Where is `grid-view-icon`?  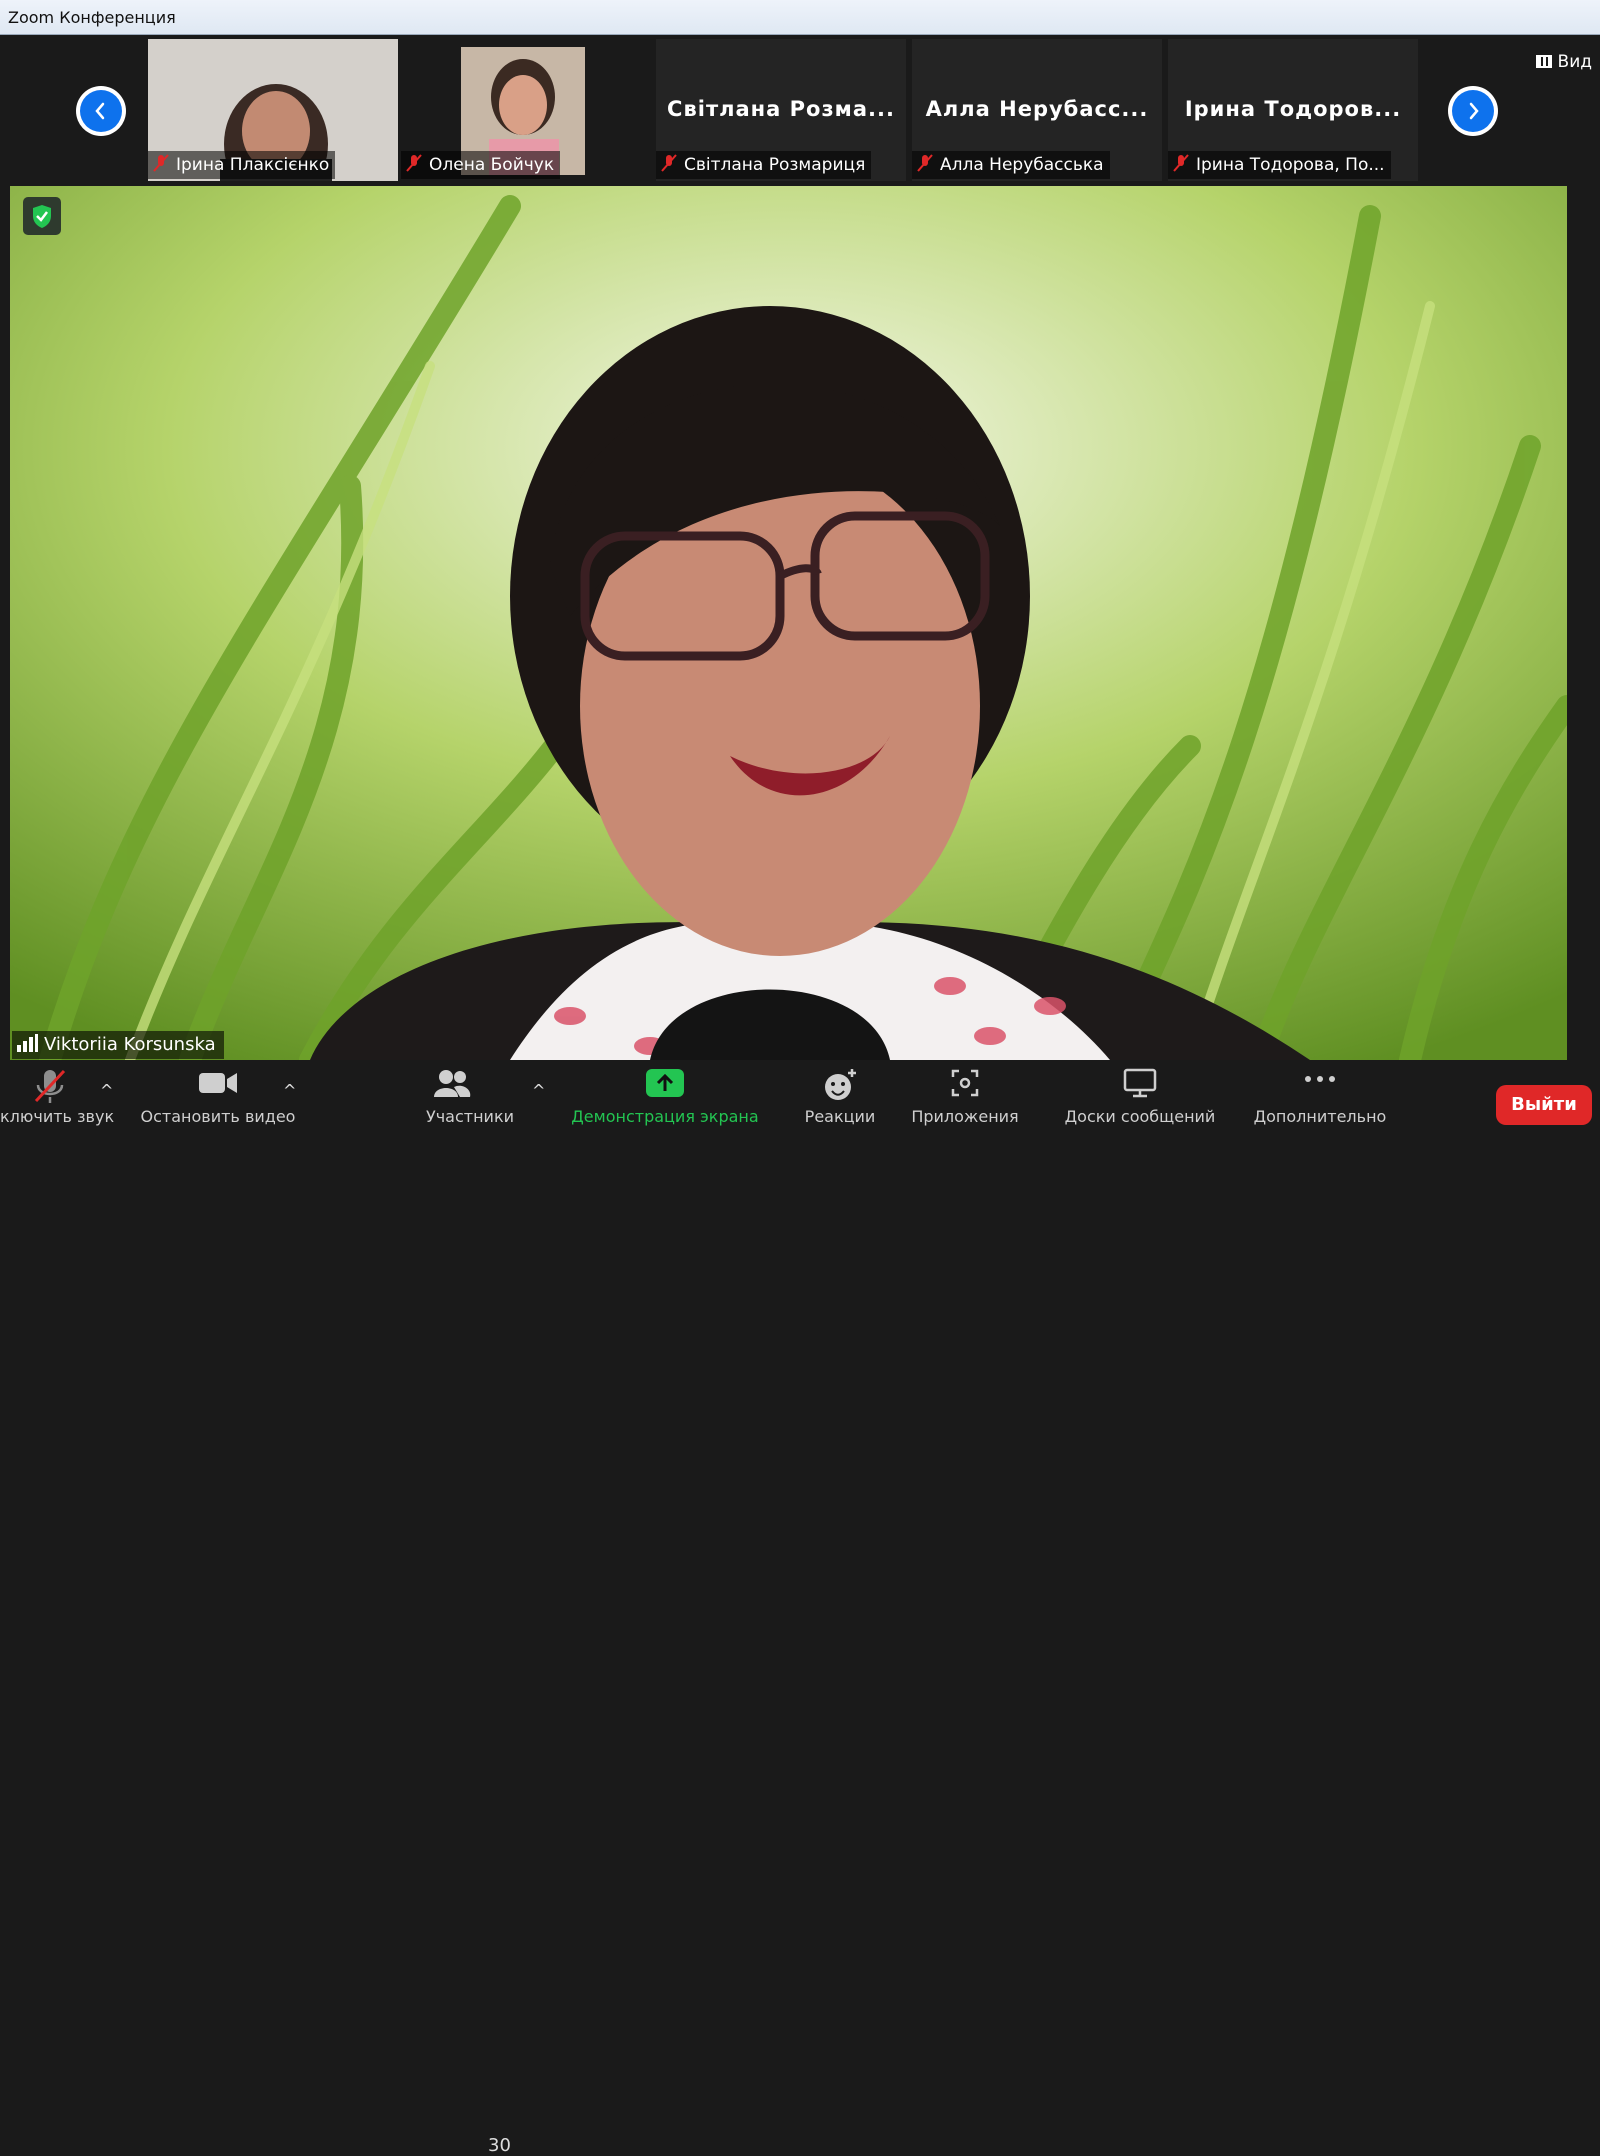 grid-view-icon is located at coordinates (1543, 61).